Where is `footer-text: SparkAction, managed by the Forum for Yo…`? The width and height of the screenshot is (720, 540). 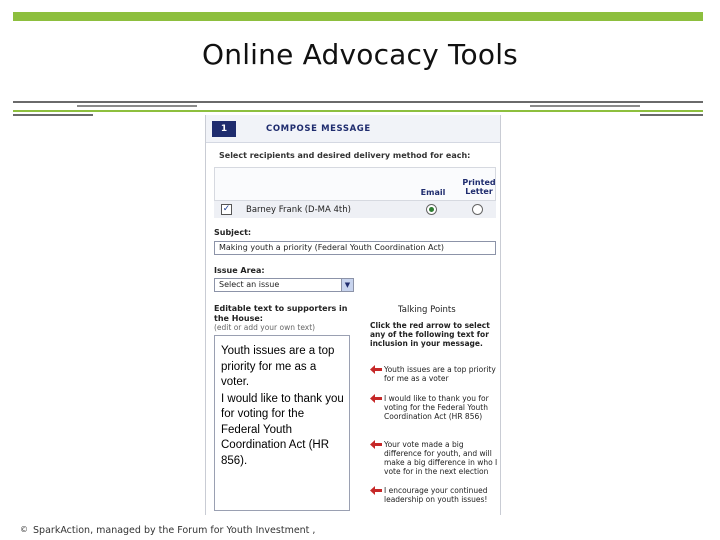 footer-text: SparkAction, managed by the Forum for Yo… is located at coordinates (174, 530).